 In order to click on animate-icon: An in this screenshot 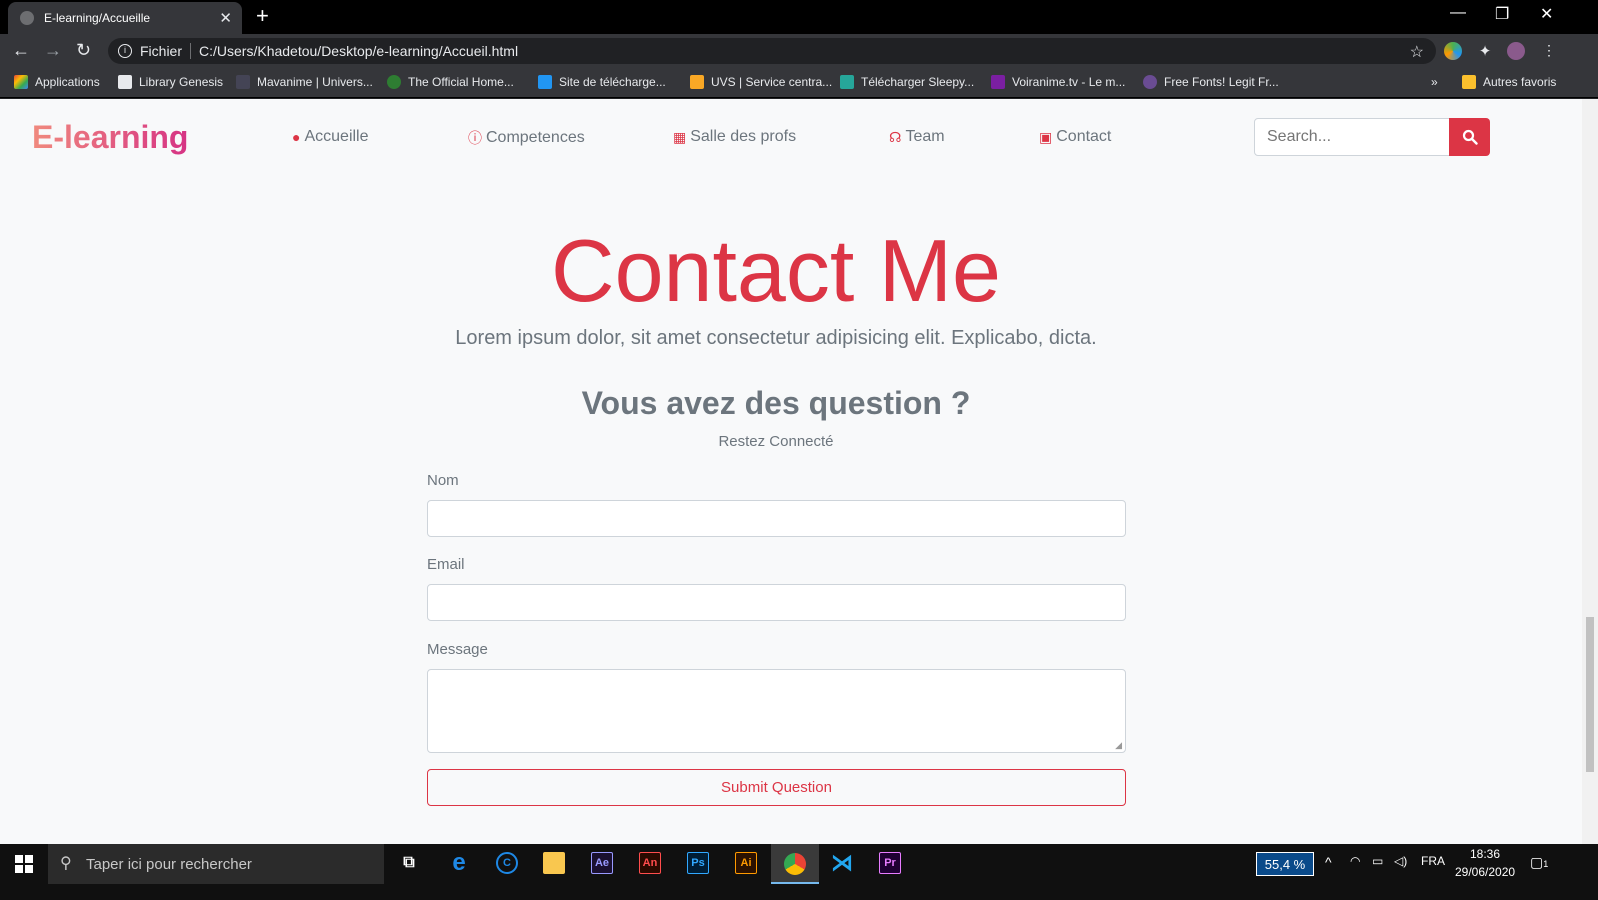, I will do `click(650, 863)`.